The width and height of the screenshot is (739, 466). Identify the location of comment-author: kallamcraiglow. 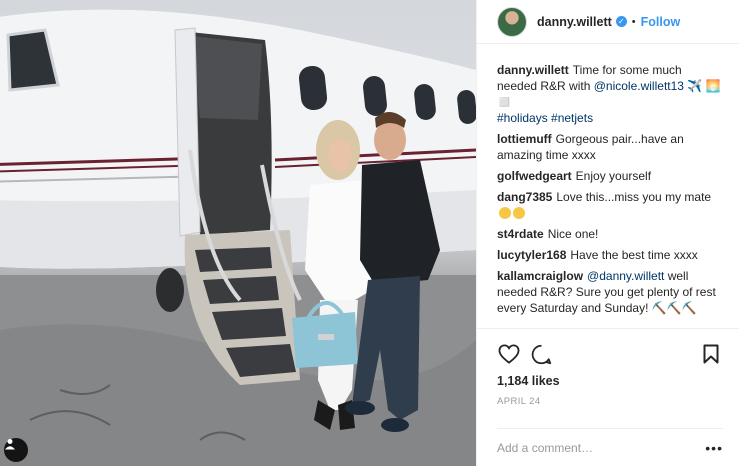
(540, 276).